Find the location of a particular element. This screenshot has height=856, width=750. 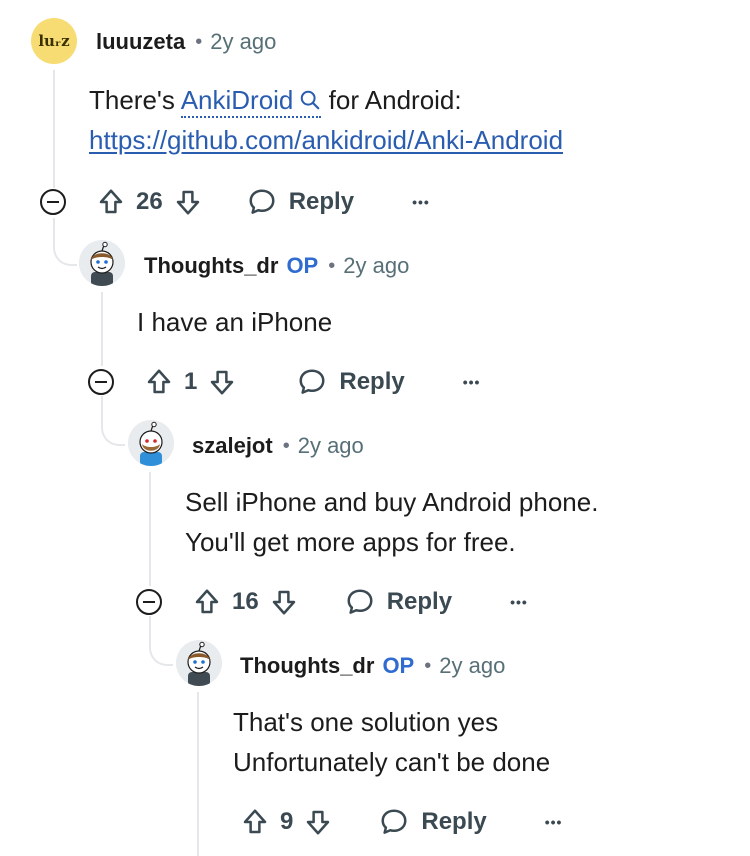

comment-body-line: Sell iPhone and buy Android phone. is located at coordinates (392, 502).